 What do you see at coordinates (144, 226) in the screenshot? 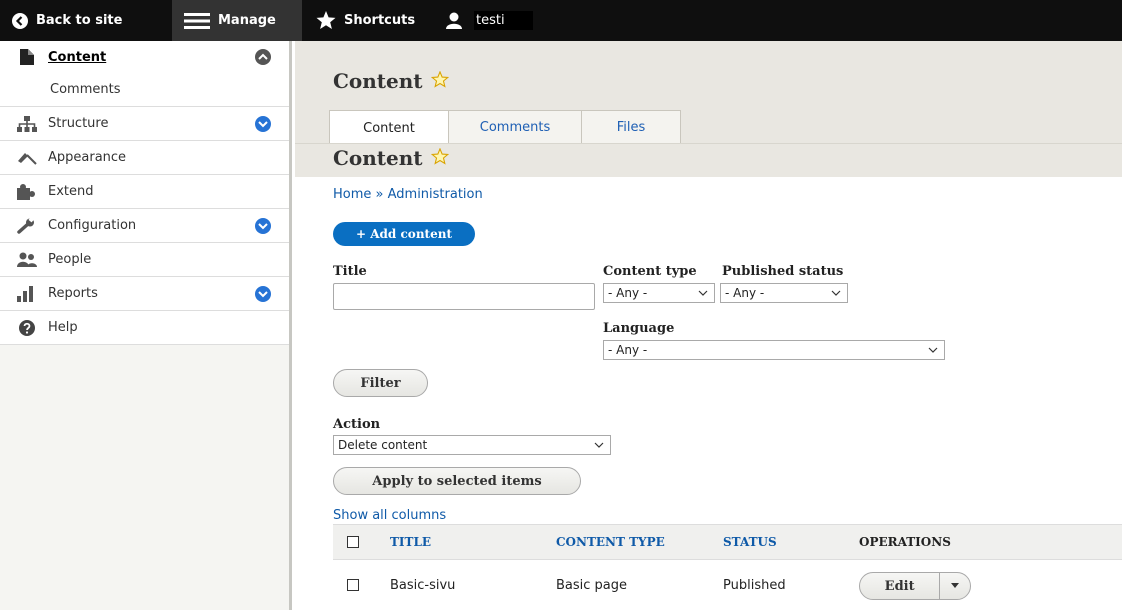
I see `sidebar-item-configuration: Configuration` at bounding box center [144, 226].